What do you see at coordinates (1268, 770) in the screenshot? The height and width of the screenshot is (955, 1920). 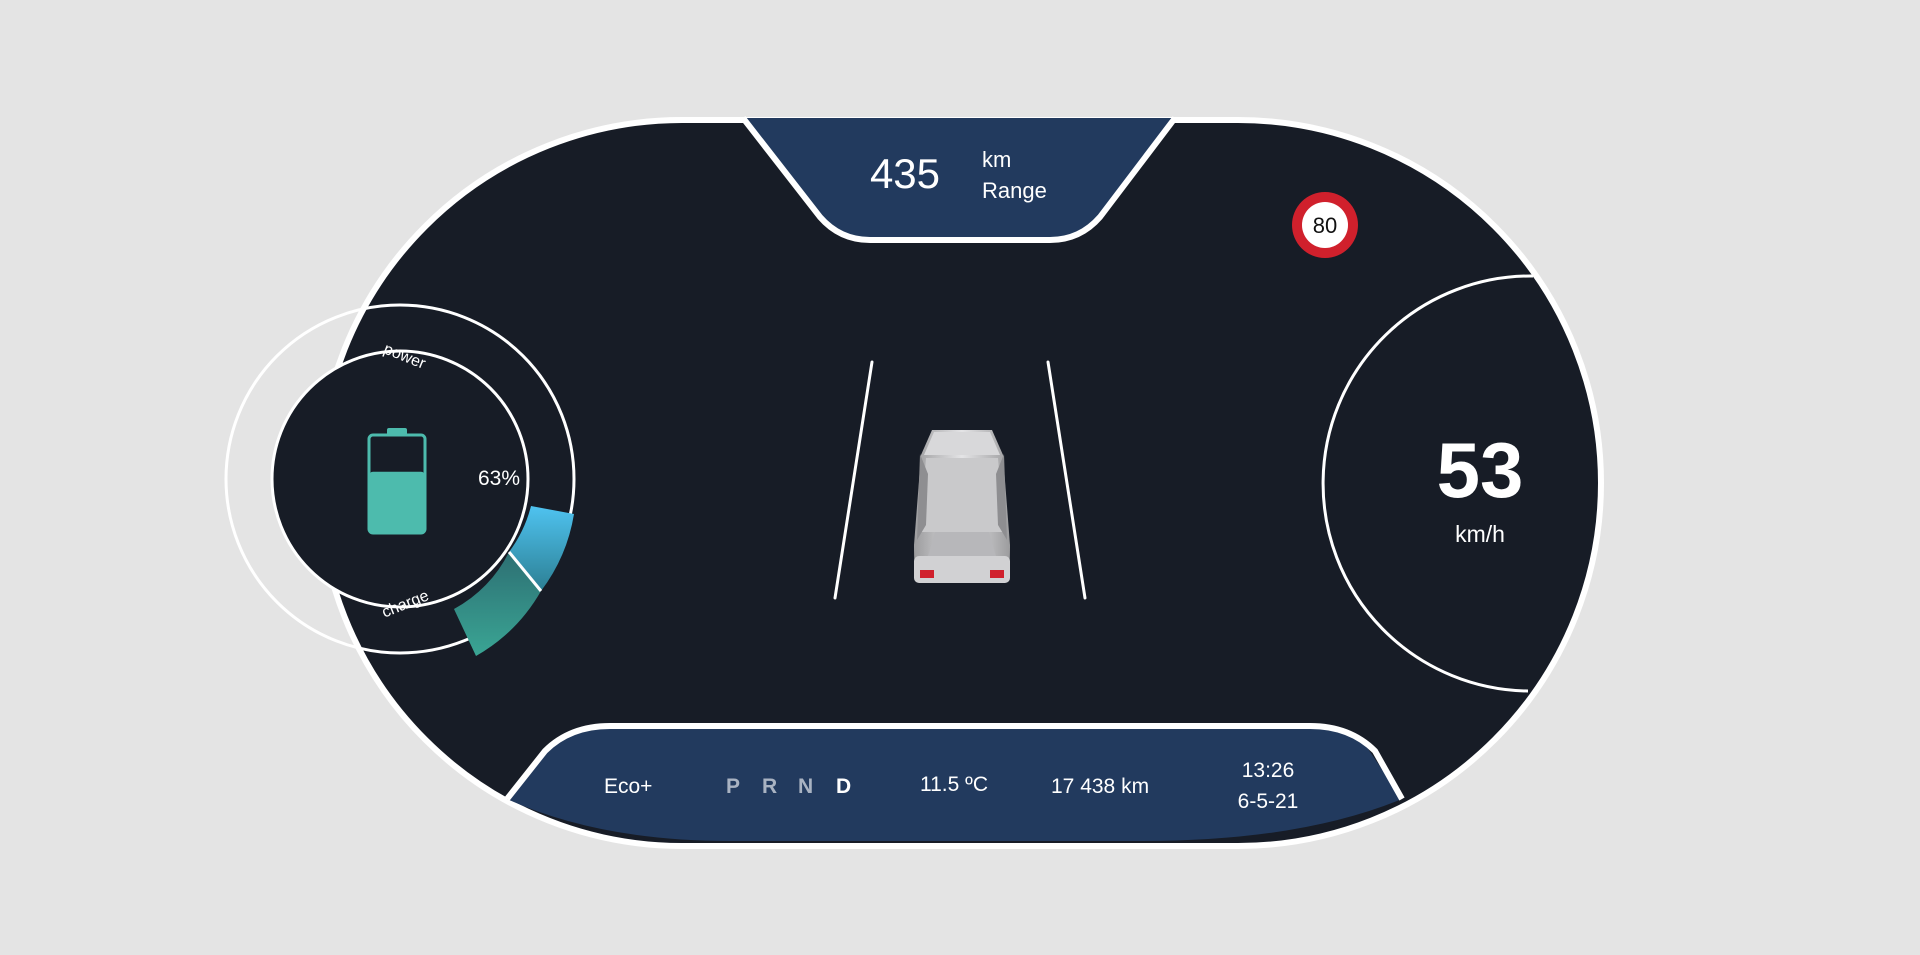 I see `clock-time: 13:26` at bounding box center [1268, 770].